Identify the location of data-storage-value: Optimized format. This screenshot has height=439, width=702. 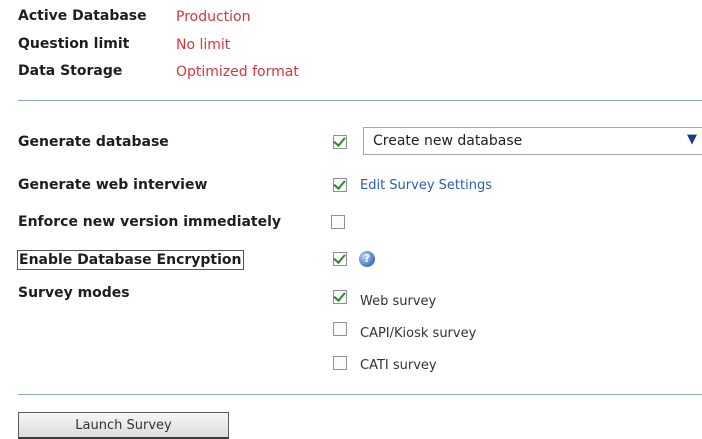
(237, 72).